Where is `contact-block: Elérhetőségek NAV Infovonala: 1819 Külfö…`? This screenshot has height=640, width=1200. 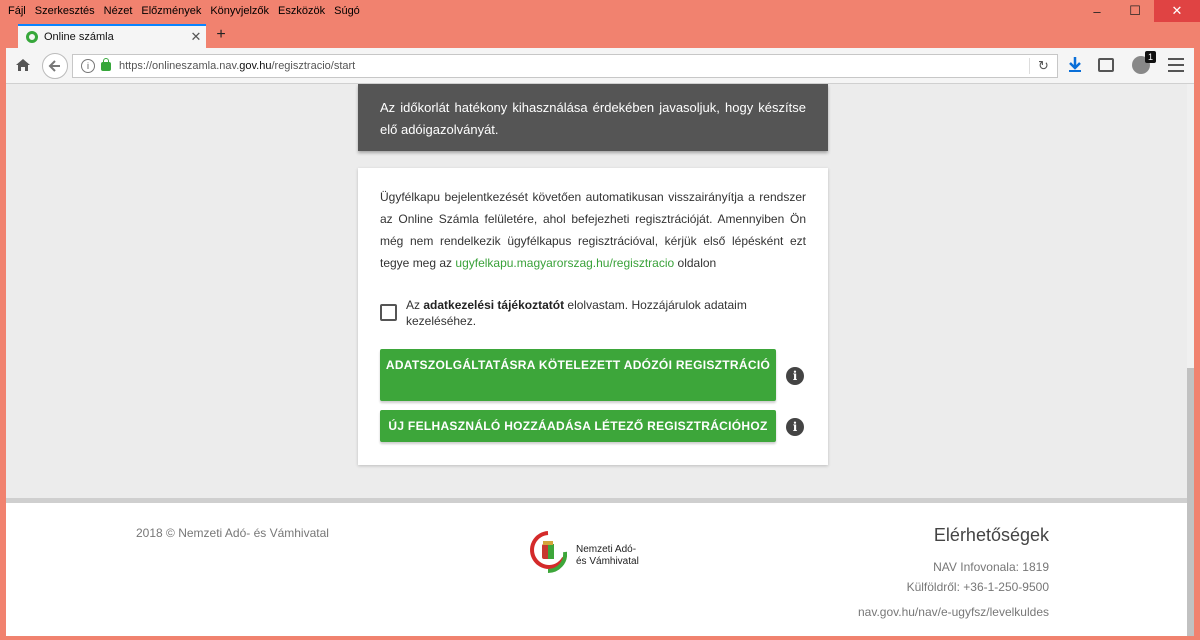
contact-block: Elérhetőségek NAV Infovonala: 1819 Külfö… is located at coordinates (953, 573).